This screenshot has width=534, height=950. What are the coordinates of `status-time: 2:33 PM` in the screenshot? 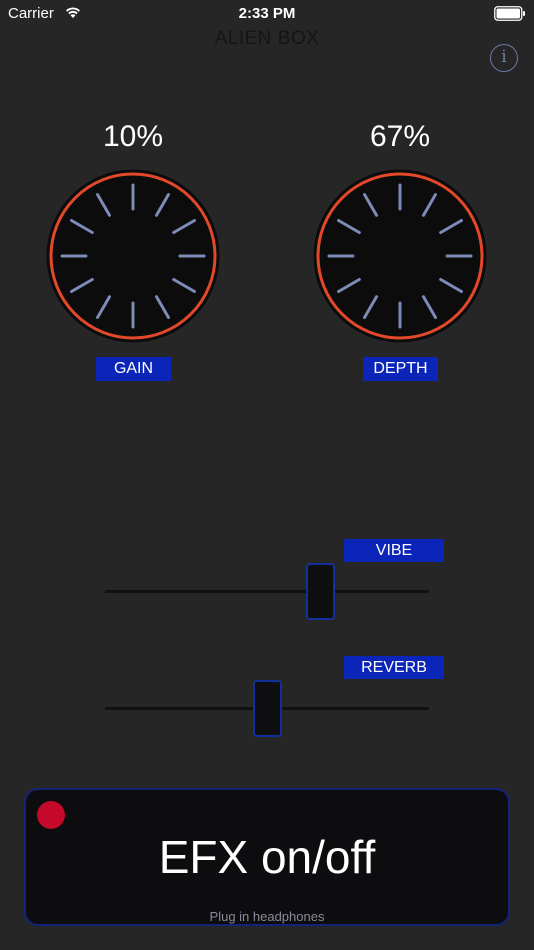 It's located at (267, 13).